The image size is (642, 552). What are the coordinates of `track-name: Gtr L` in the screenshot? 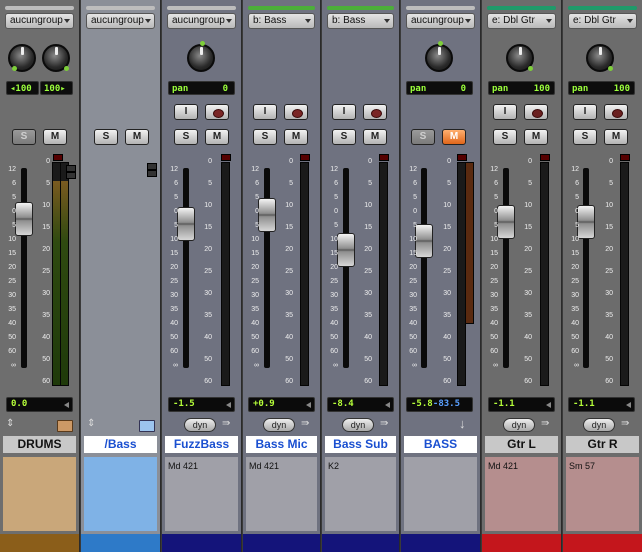 It's located at (521, 444).